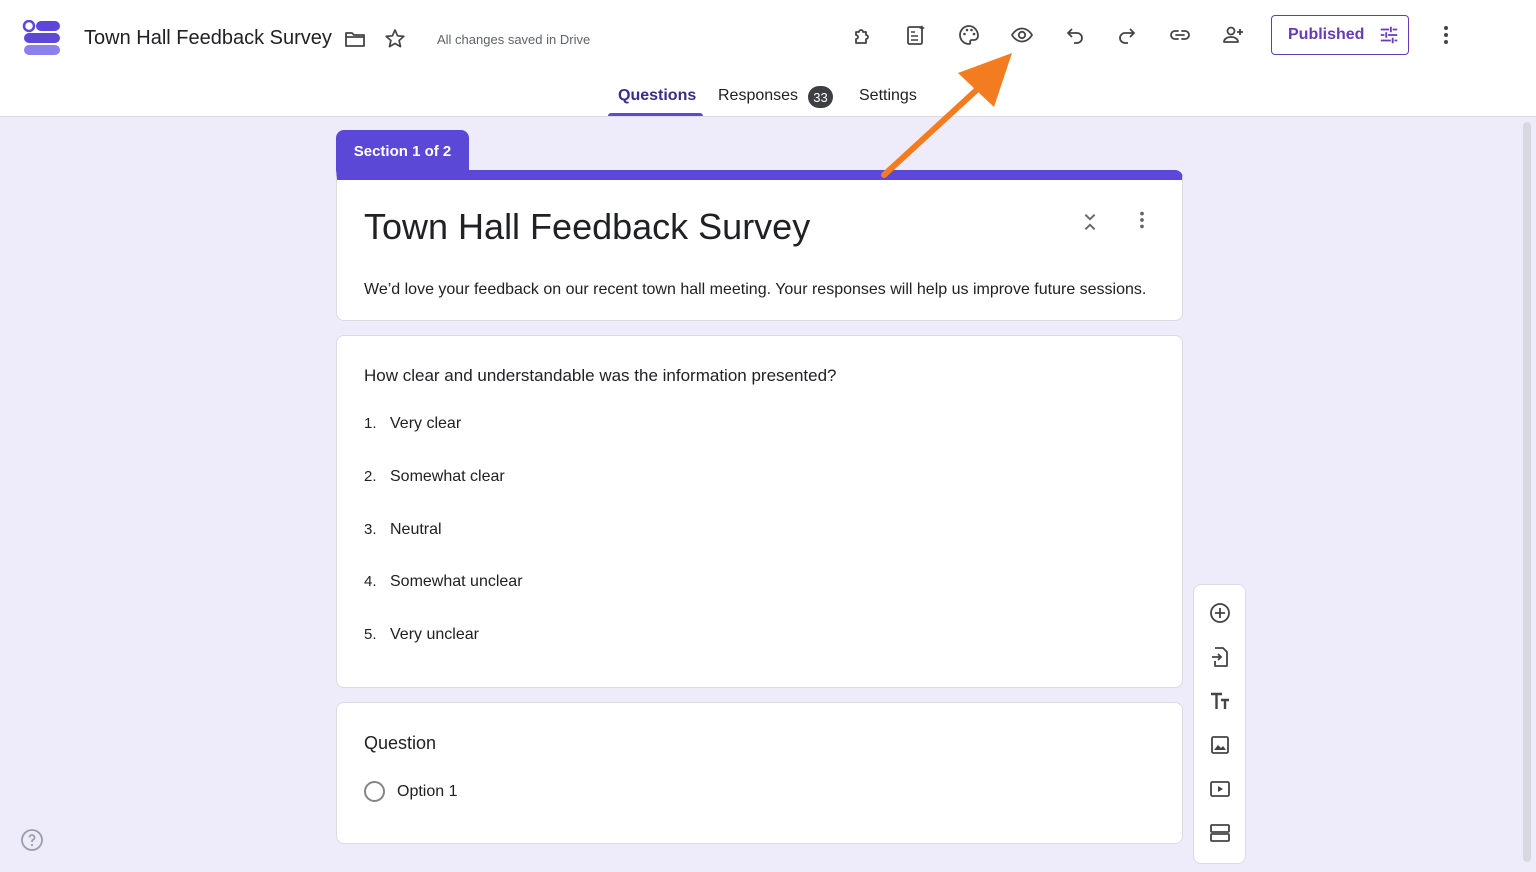  Describe the element at coordinates (355, 39) in the screenshot. I see `folder-icon` at that location.